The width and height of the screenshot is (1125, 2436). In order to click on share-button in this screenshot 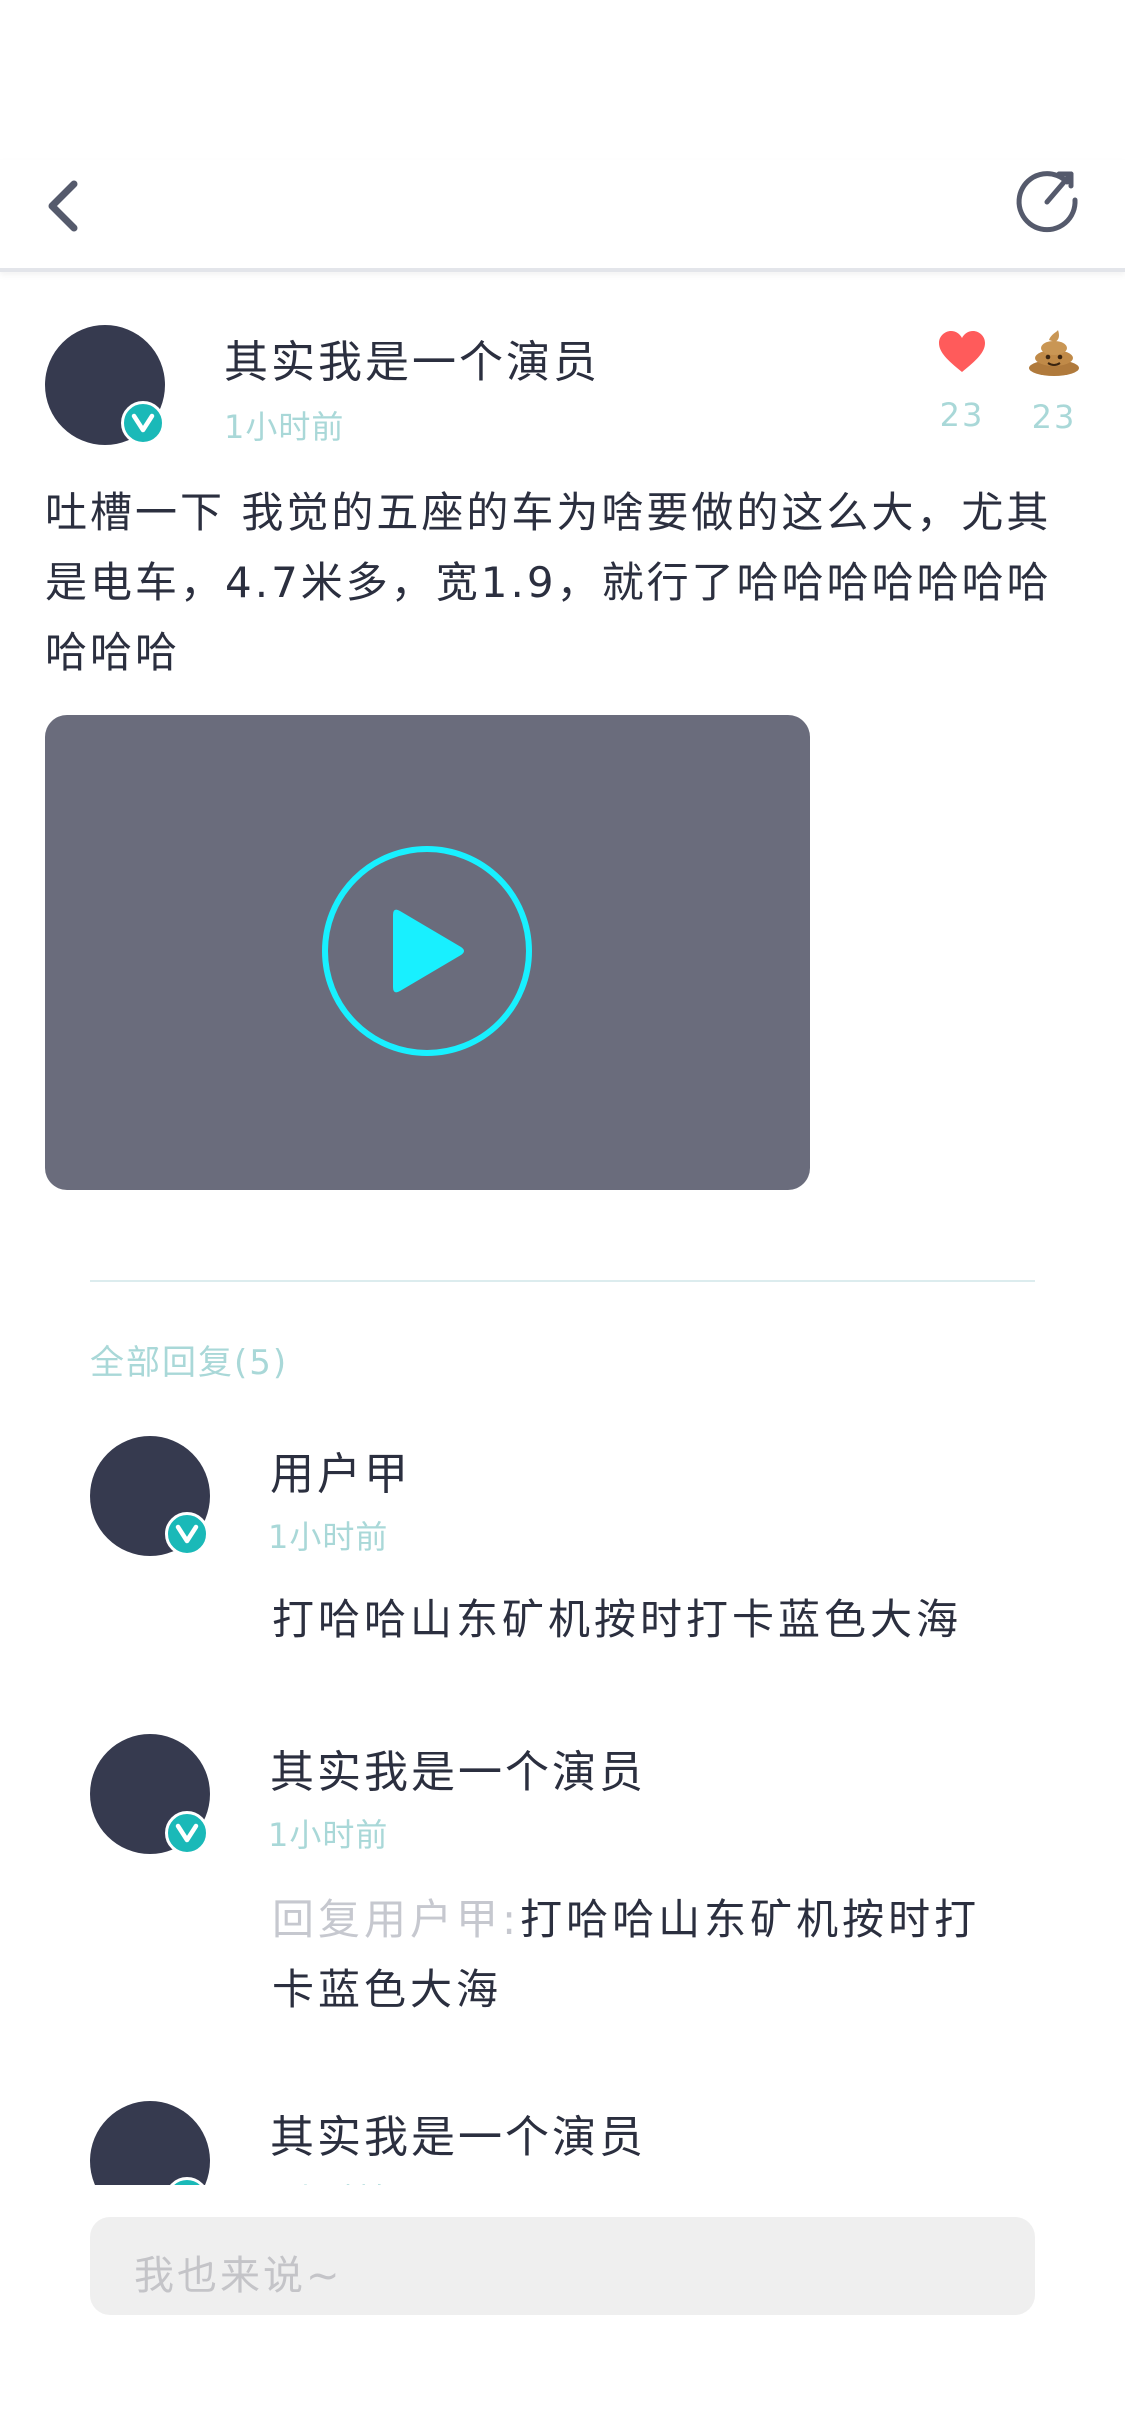, I will do `click(1049, 200)`.